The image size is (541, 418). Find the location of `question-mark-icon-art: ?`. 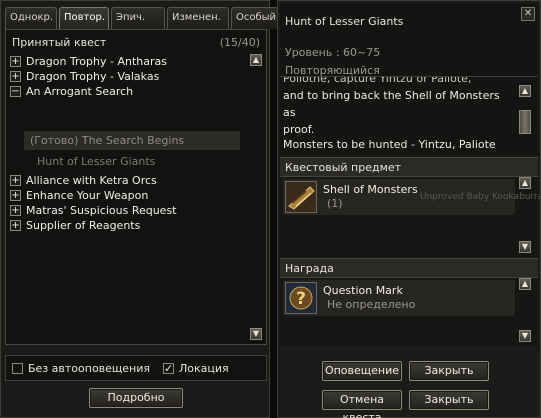

question-mark-icon-art: ? is located at coordinates (301, 298).